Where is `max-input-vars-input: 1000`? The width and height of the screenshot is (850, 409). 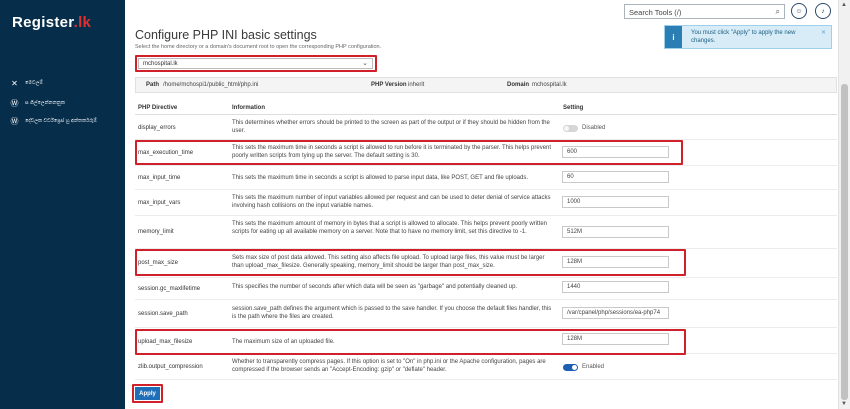 max-input-vars-input: 1000 is located at coordinates (615, 202).